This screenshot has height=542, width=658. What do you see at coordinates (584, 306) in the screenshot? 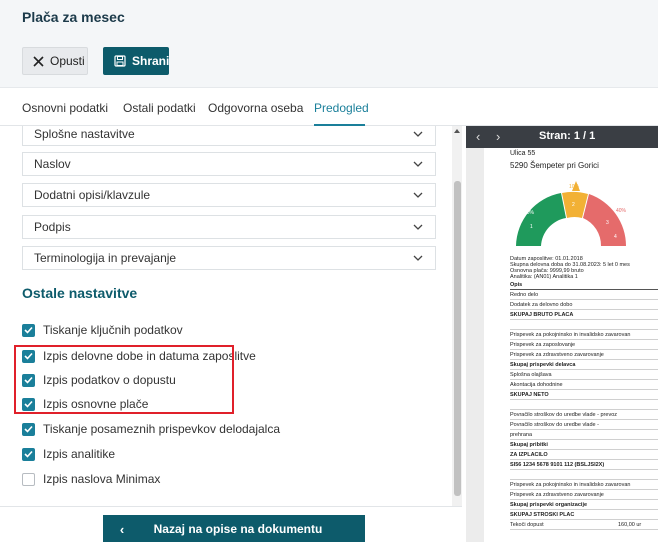
I see `doc-table-row: Dodatek za delovno dobo` at bounding box center [584, 306].